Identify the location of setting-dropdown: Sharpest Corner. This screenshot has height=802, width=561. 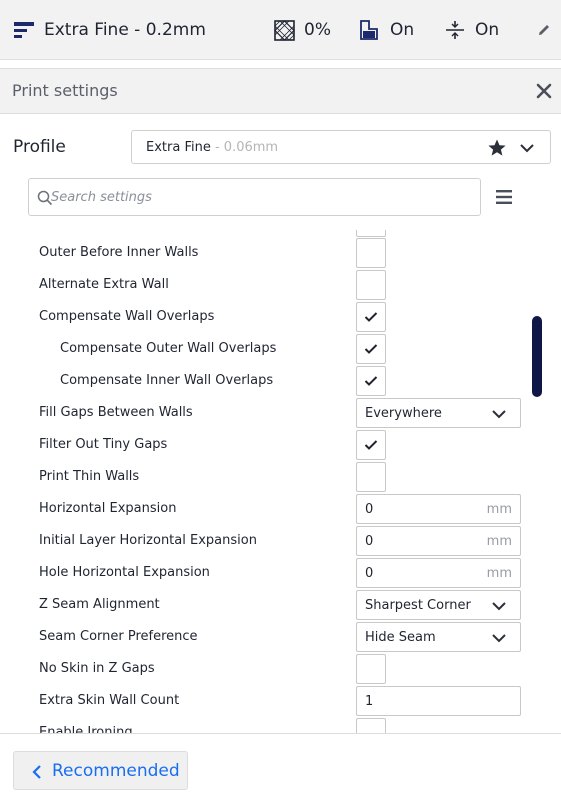
(438, 605).